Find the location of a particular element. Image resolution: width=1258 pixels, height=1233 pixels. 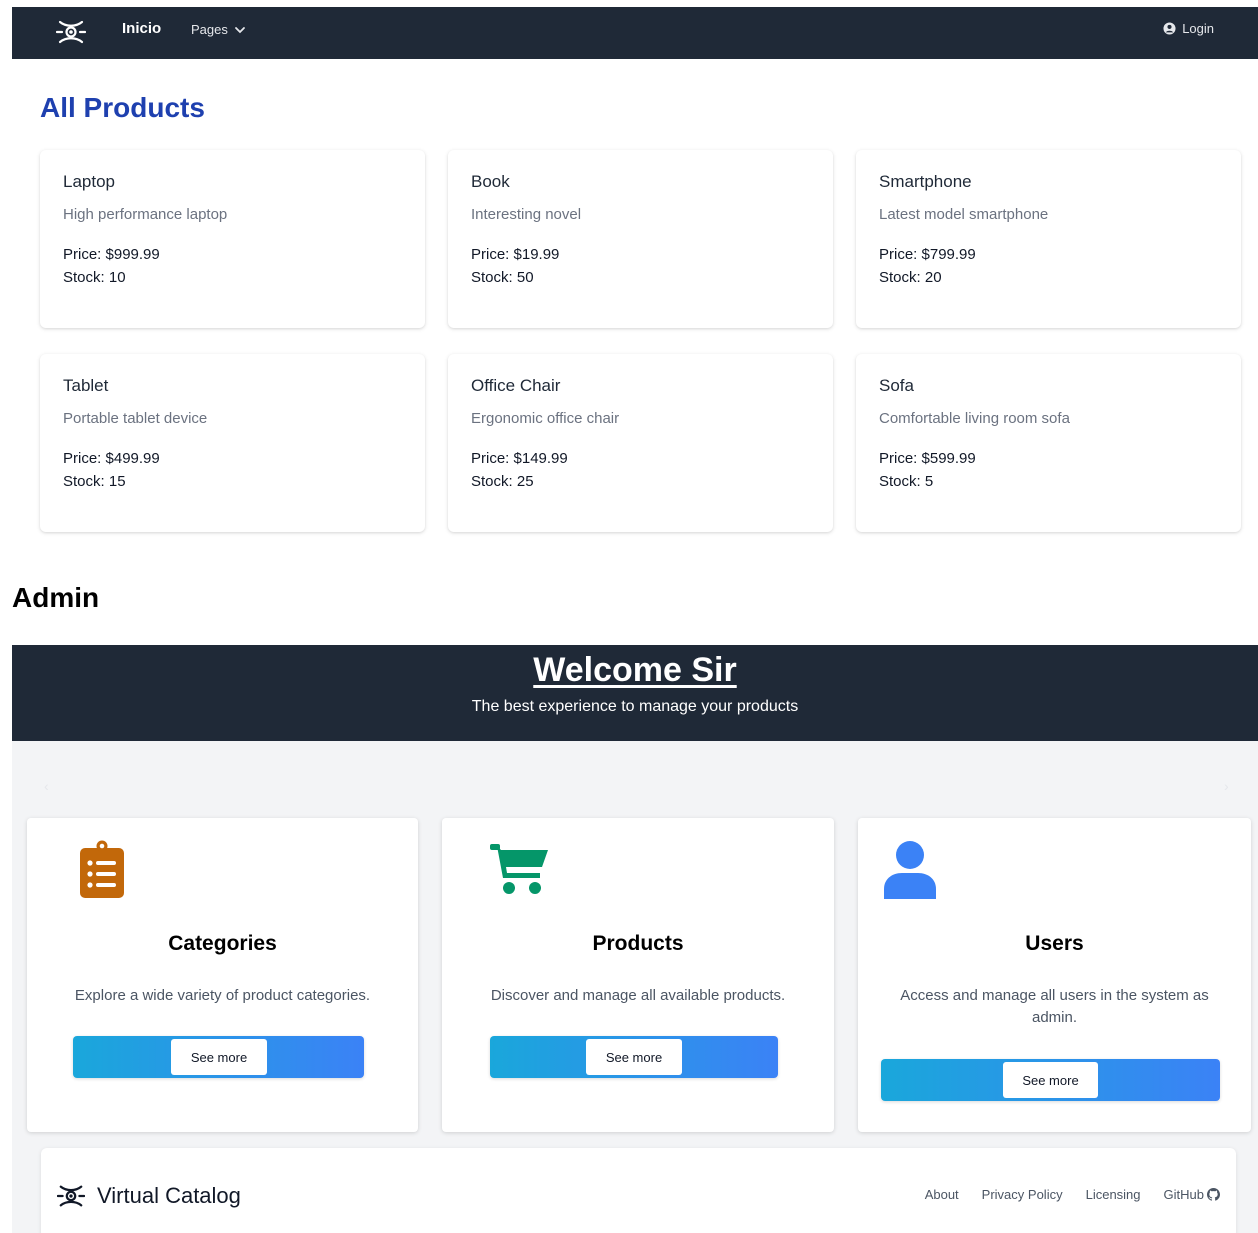

product-stock: Stock: 5 is located at coordinates (906, 481).